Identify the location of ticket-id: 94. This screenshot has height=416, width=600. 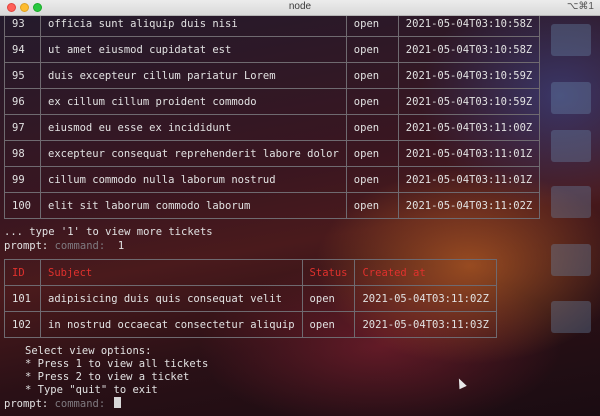
(22, 49).